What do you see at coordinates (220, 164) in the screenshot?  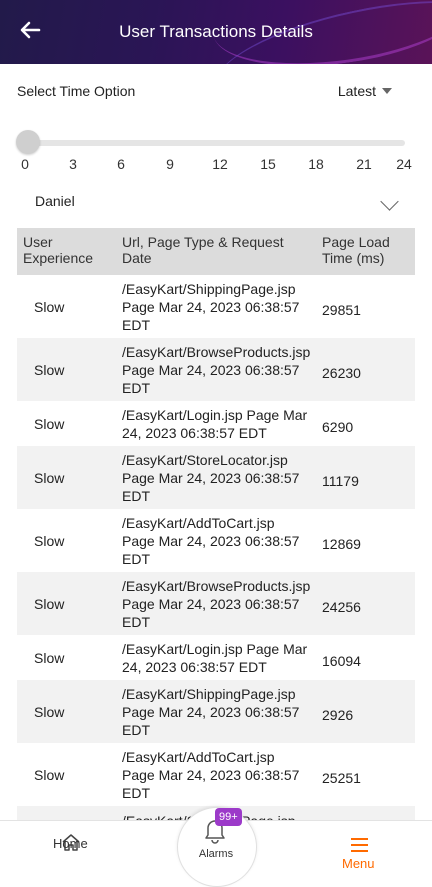 I see `slider-tick-label: 12` at bounding box center [220, 164].